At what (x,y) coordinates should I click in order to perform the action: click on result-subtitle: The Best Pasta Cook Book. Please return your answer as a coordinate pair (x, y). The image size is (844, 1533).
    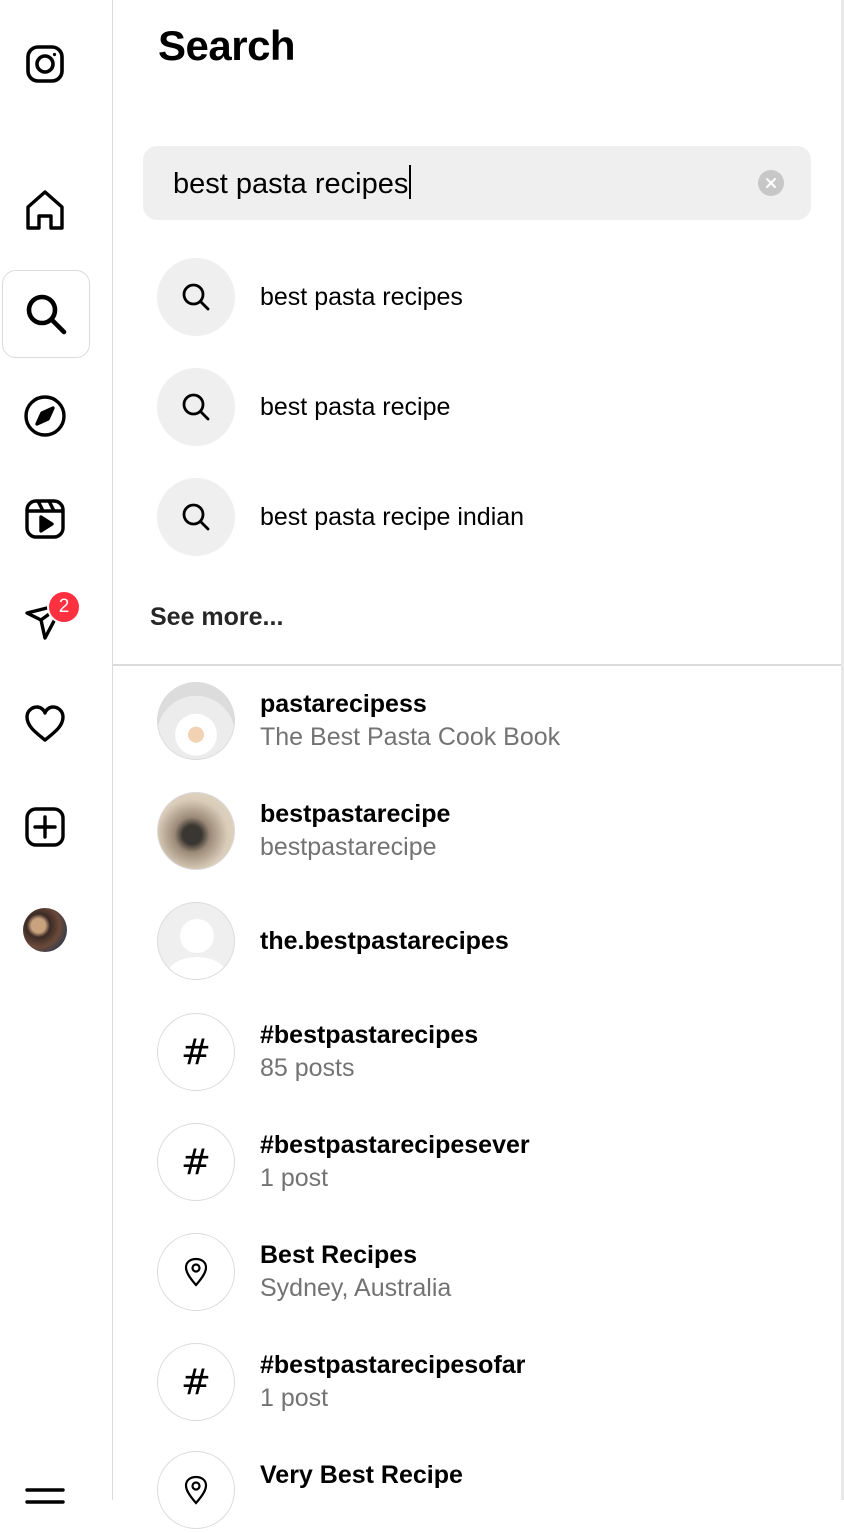
    Looking at the image, I should click on (410, 737).